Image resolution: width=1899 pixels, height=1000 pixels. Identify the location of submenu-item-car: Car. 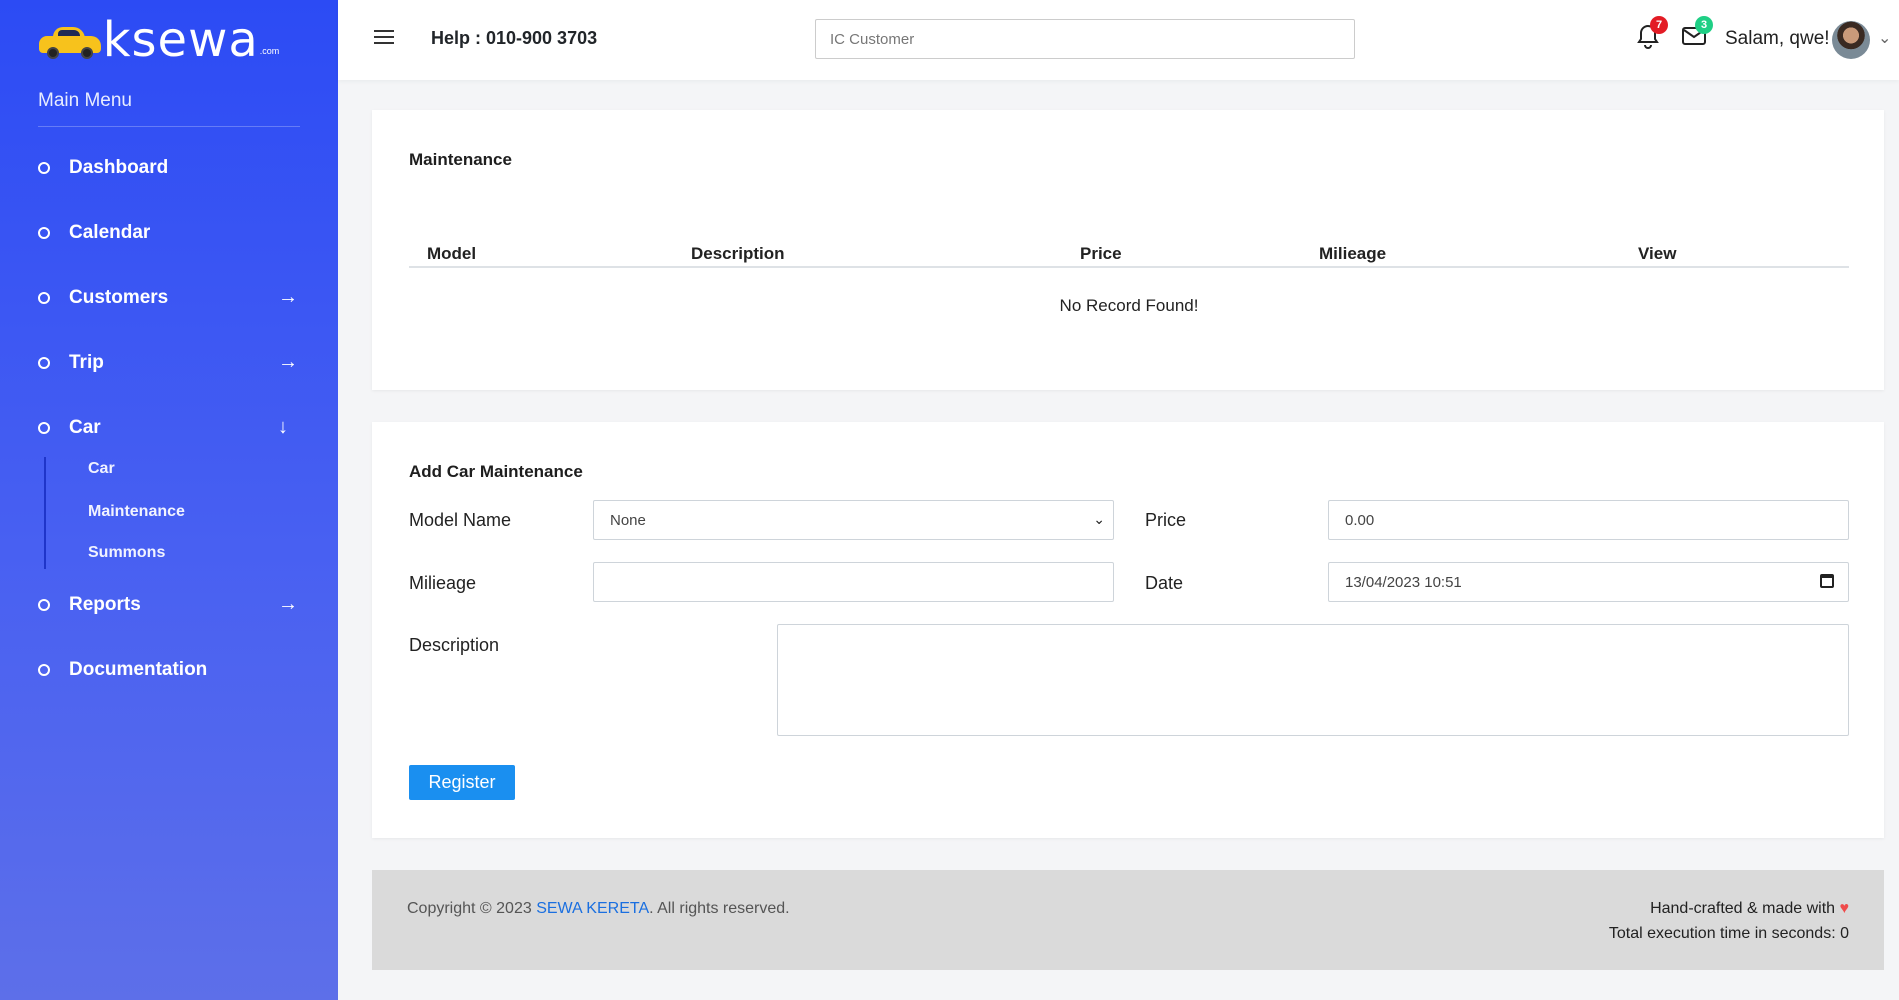
(213, 474).